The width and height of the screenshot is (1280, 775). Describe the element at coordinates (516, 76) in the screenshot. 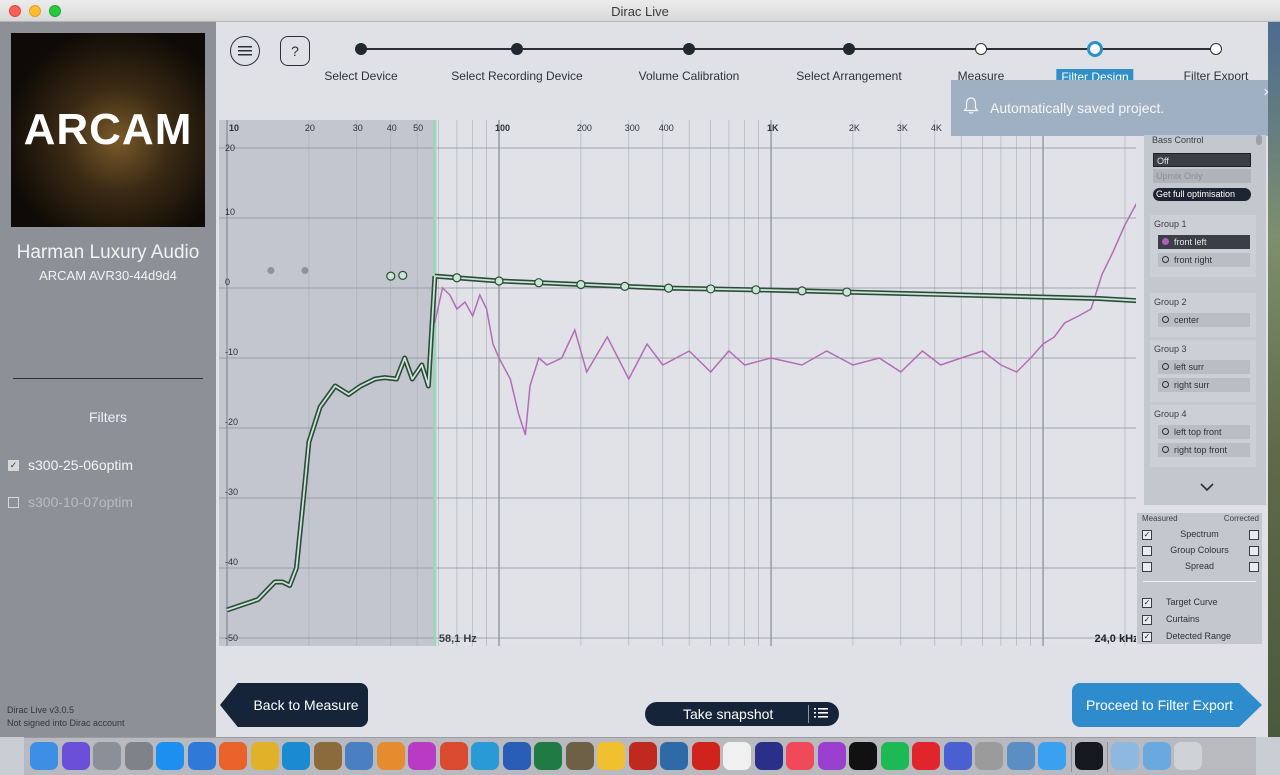

I see `step-label: Select Recording Device` at that location.